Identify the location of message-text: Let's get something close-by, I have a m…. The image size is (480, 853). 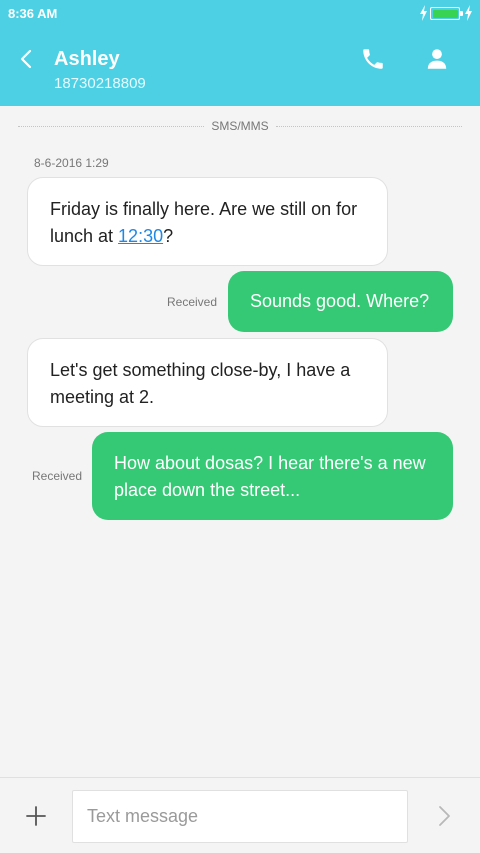
(200, 383).